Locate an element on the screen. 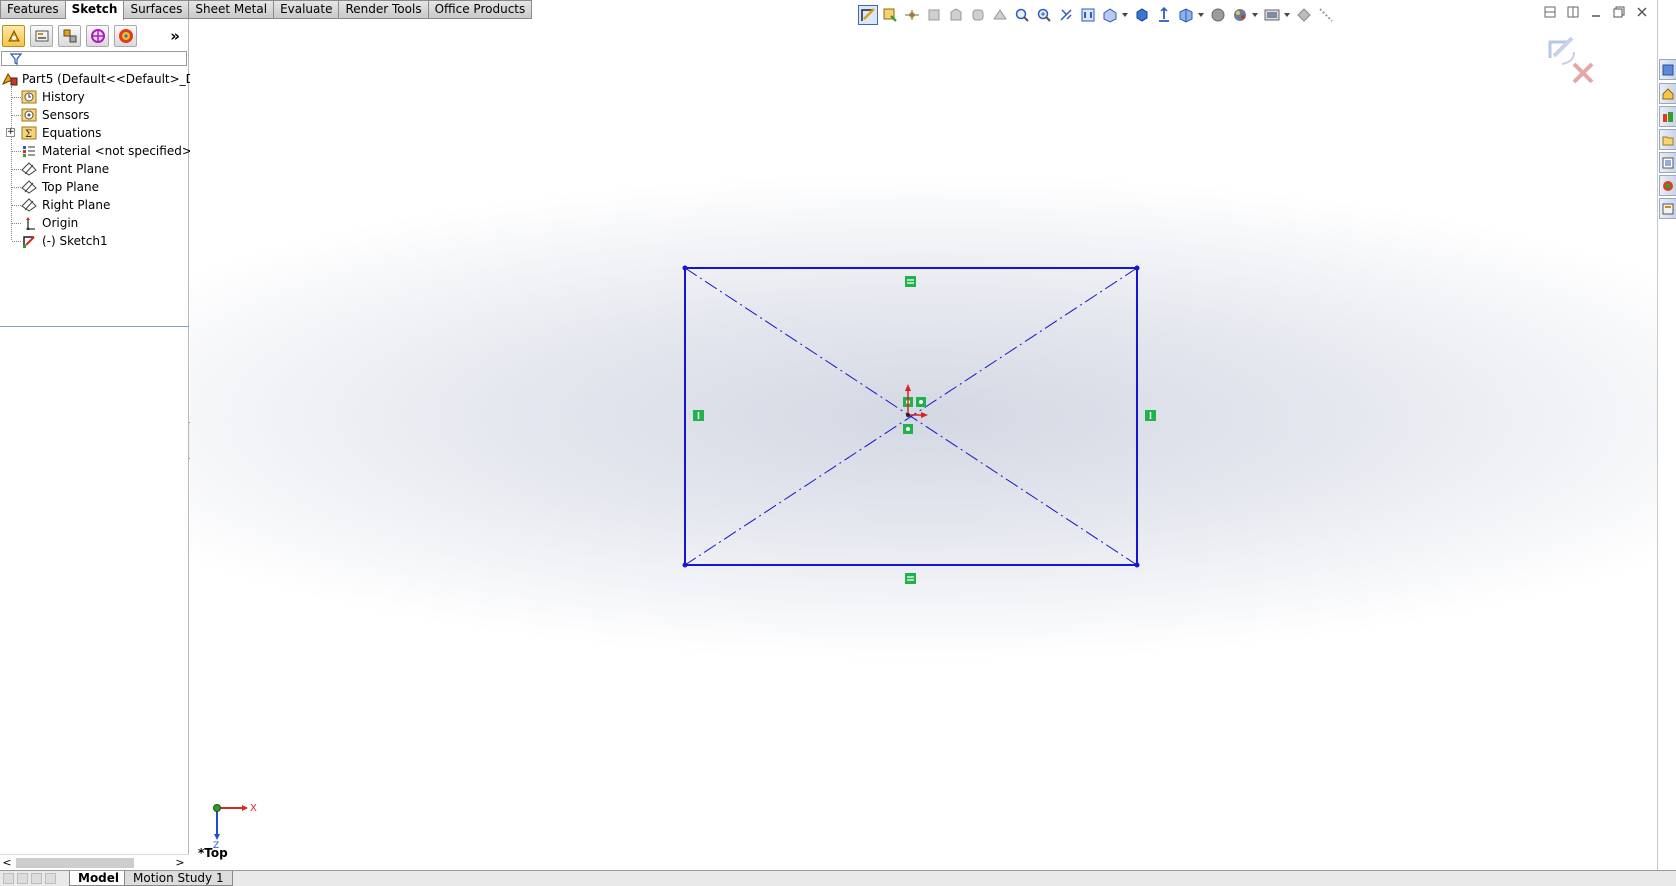  part-icon is located at coordinates (10, 79).